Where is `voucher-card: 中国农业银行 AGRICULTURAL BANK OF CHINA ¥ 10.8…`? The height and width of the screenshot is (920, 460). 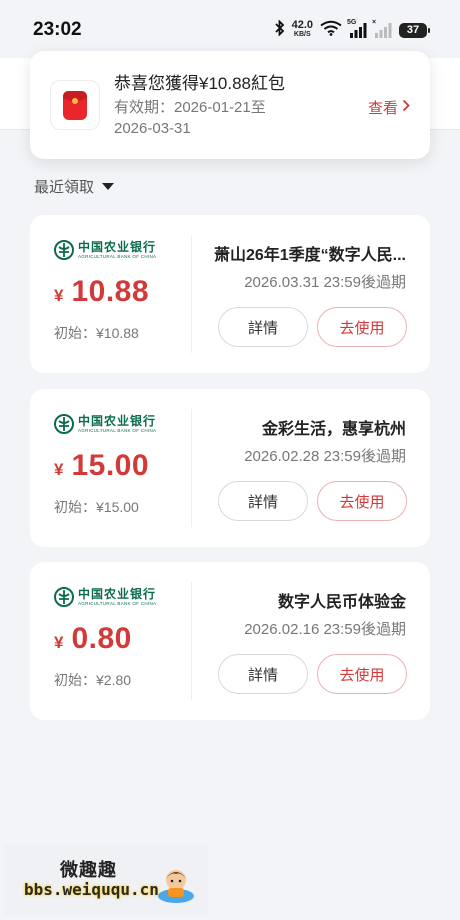
voucher-card: 中国农业银行 AGRICULTURAL BANK OF CHINA ¥ 10.8… is located at coordinates (230, 294).